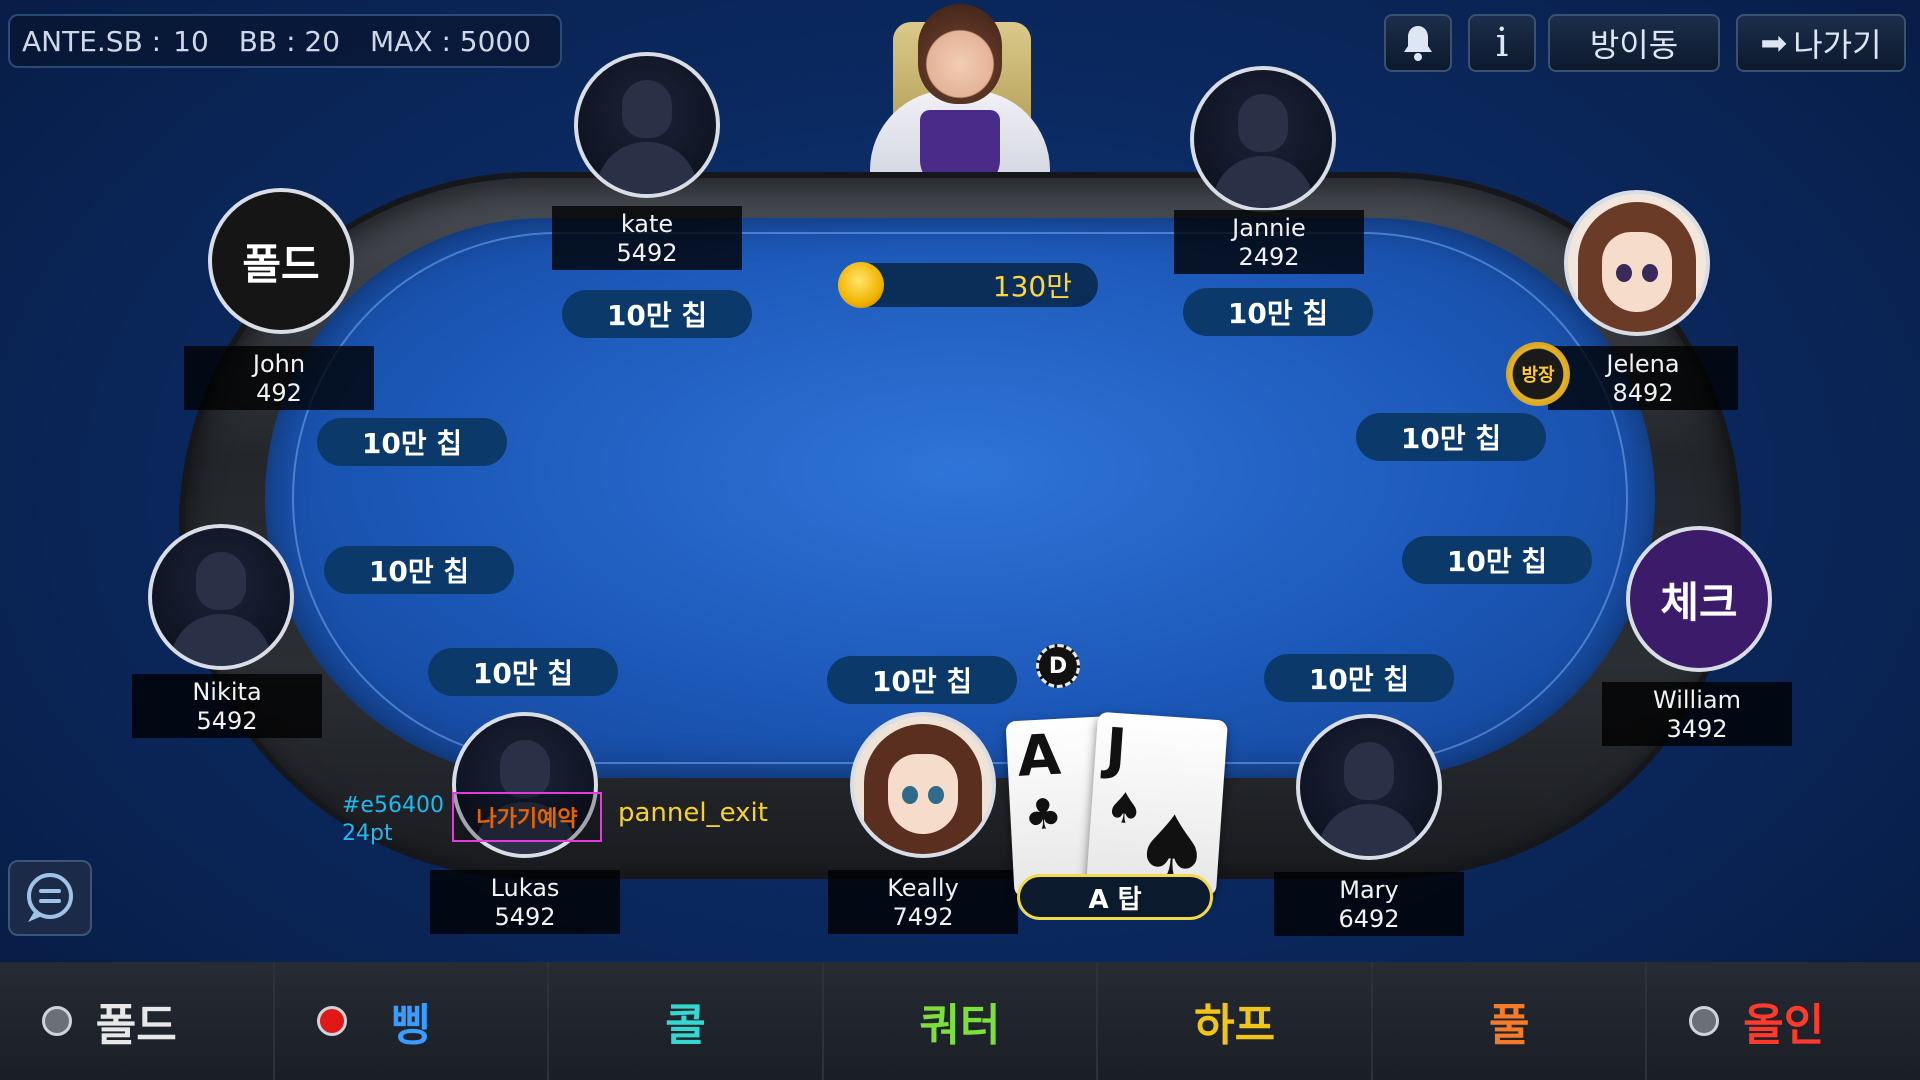 This screenshot has width=1920, height=1080. What do you see at coordinates (861, 285) in the screenshot?
I see `coin-icon` at bounding box center [861, 285].